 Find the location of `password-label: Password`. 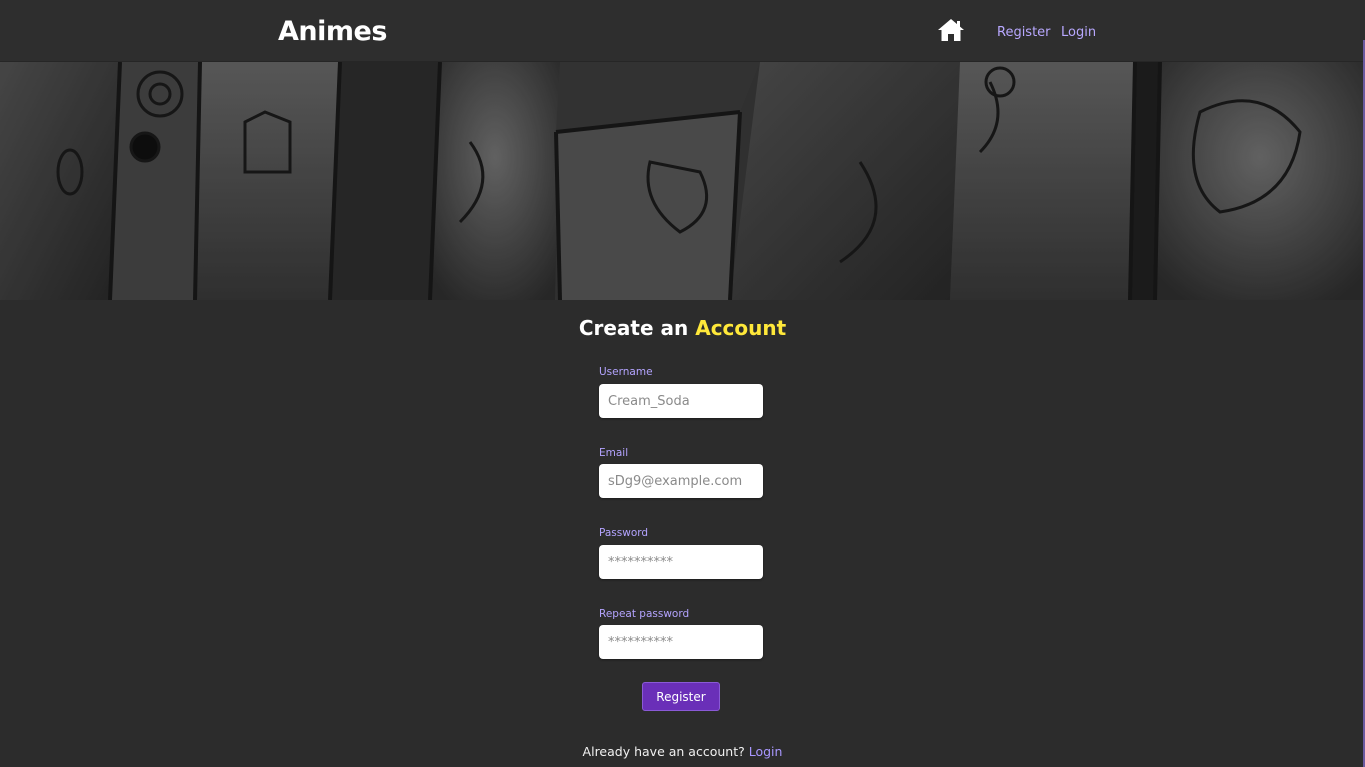

password-label: Password is located at coordinates (624, 533).